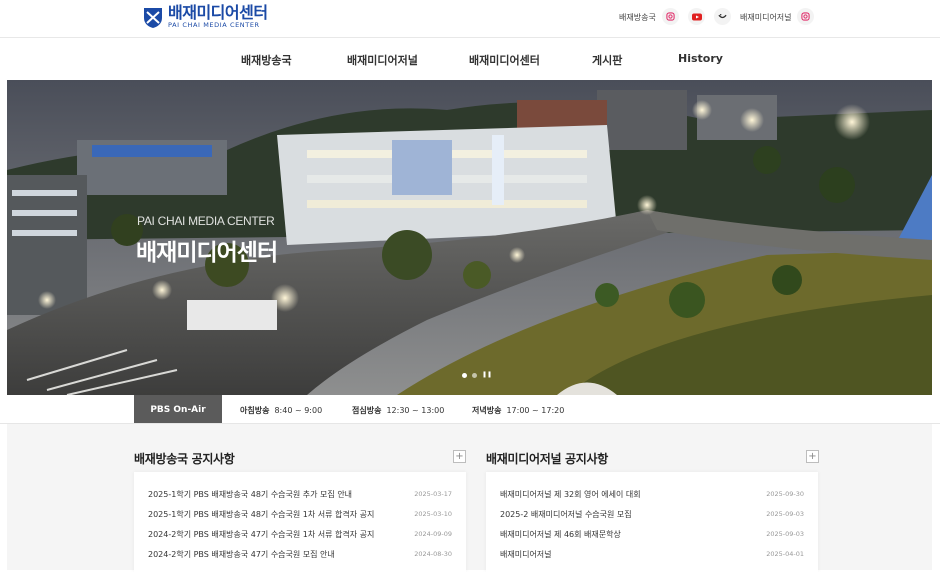 The width and height of the screenshot is (940, 572). I want to click on notice-item-title: 2025-1학기 PBS 배재방송국 48기 수습국원 1차 서류 합격자 공지, so click(261, 514).